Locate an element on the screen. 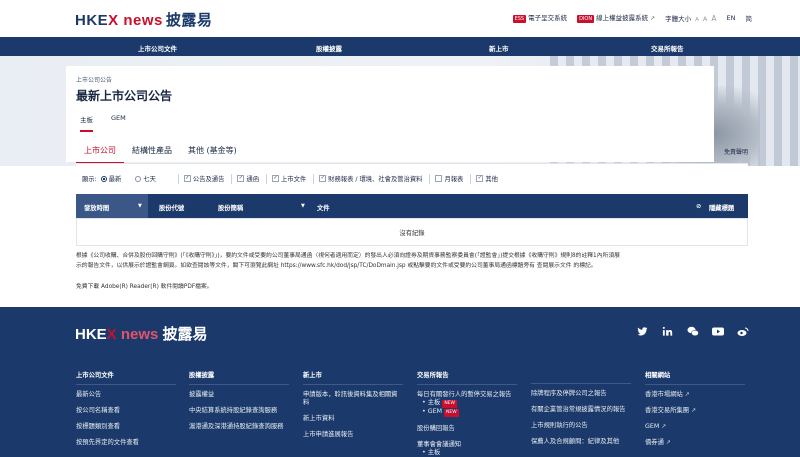  tab-main-board: 主板 is located at coordinates (86, 123).